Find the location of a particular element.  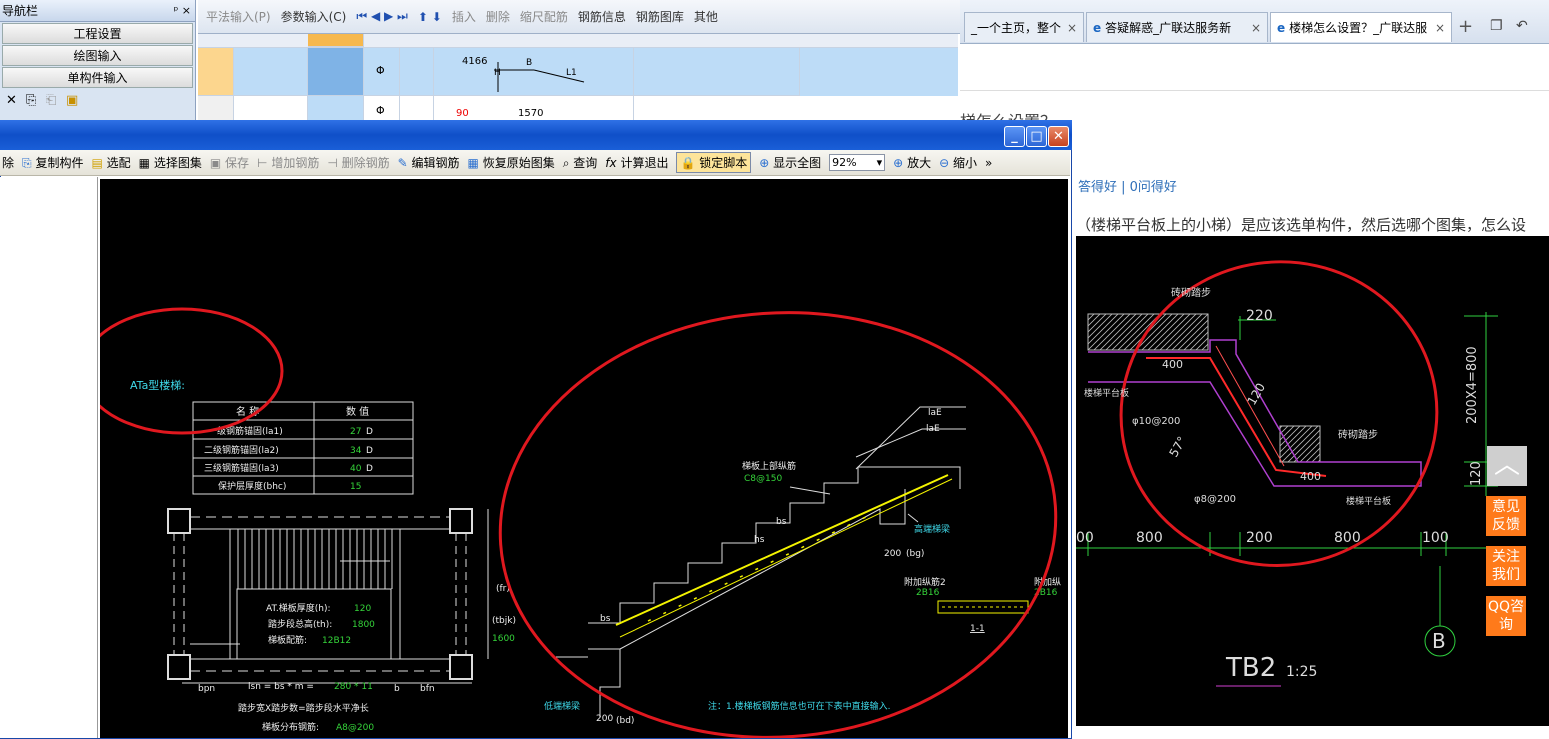

edit-rebar-button: ✎ 编辑钢筋 is located at coordinates (429, 162).